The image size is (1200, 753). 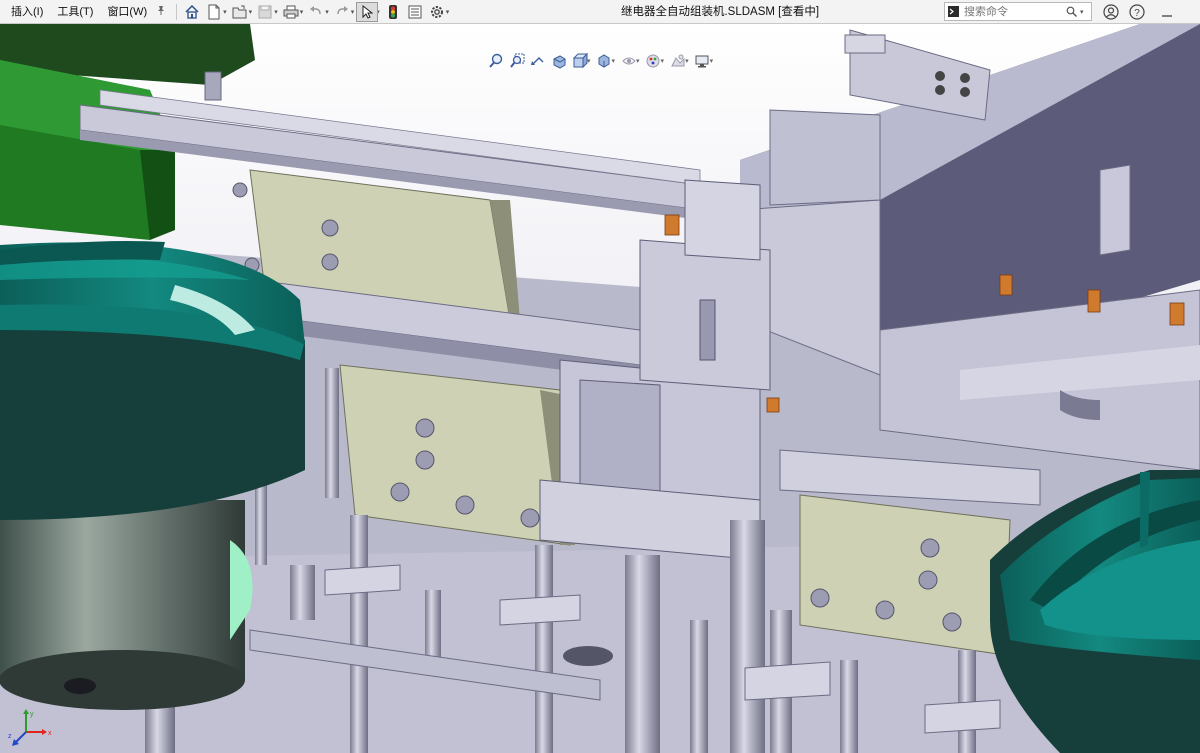 What do you see at coordinates (192, 12) in the screenshot?
I see `home-icon` at bounding box center [192, 12].